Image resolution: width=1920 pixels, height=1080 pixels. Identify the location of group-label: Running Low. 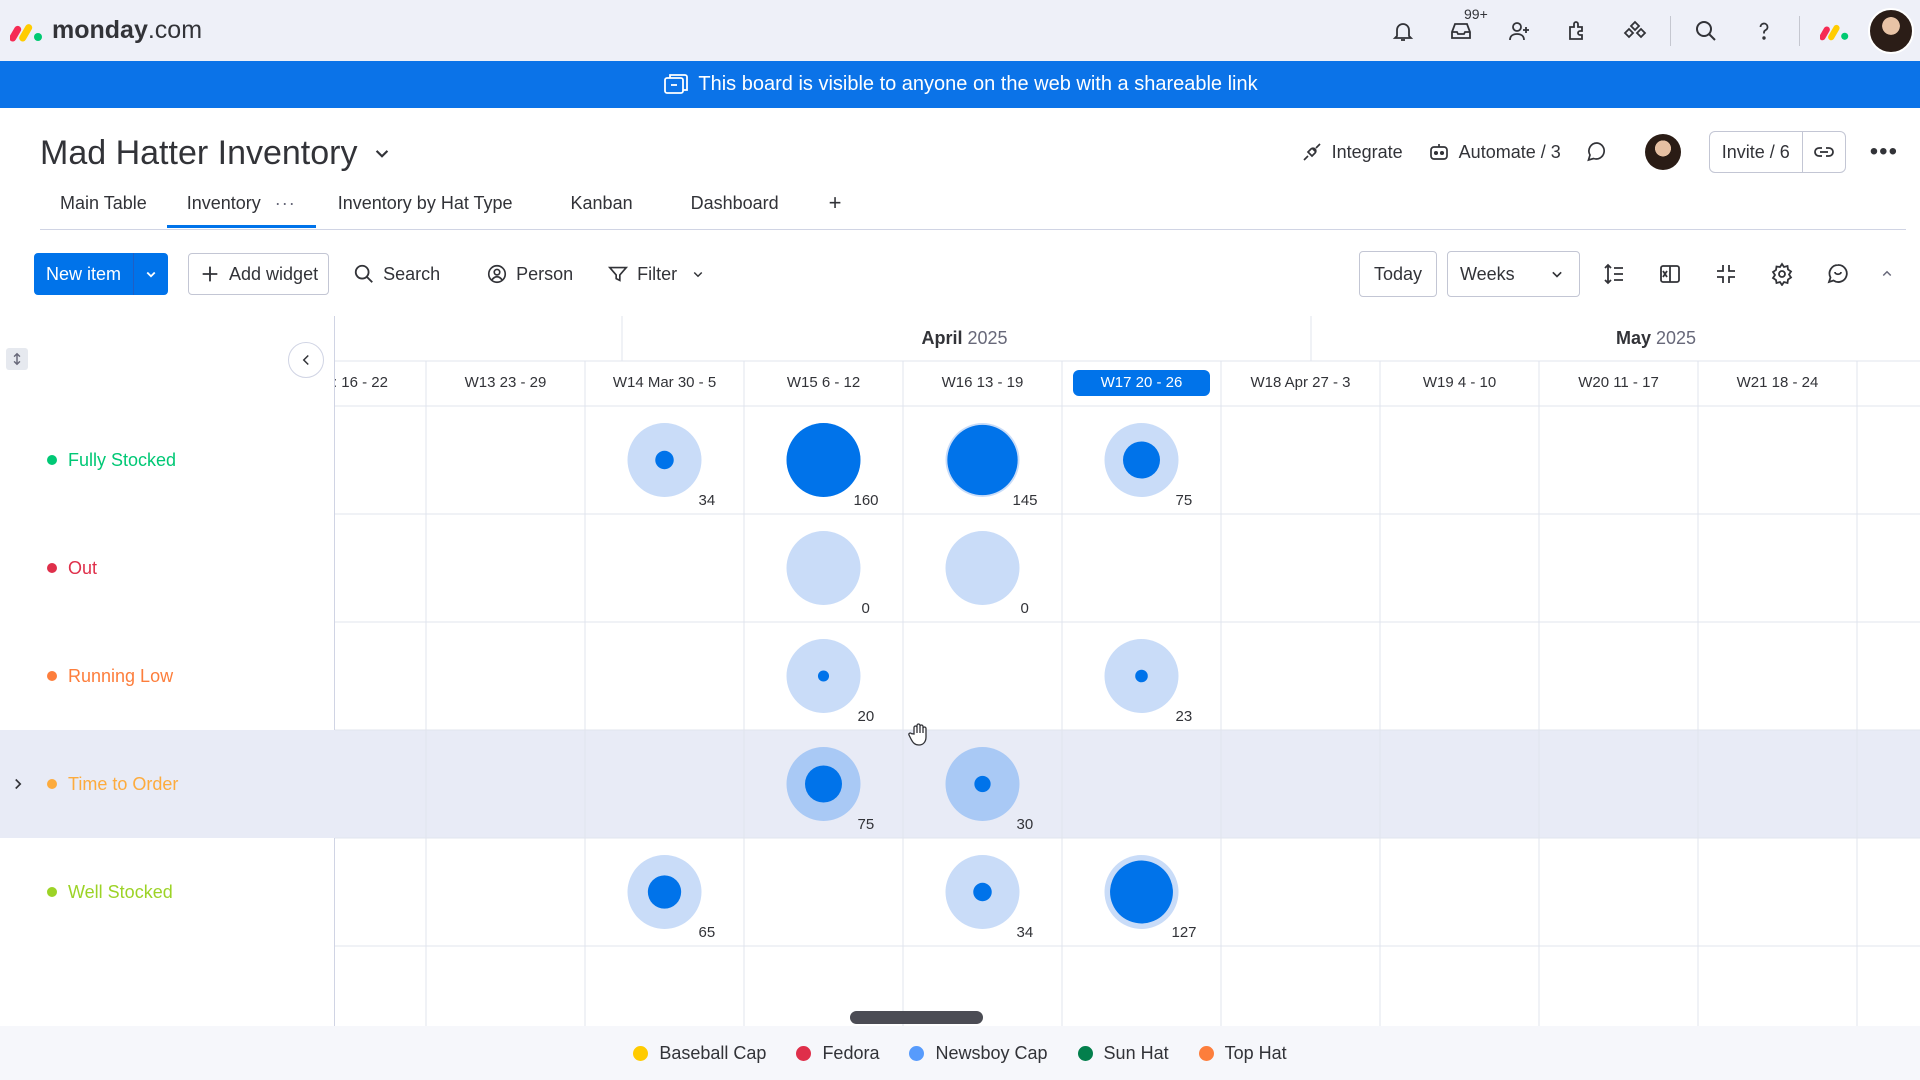
(121, 675).